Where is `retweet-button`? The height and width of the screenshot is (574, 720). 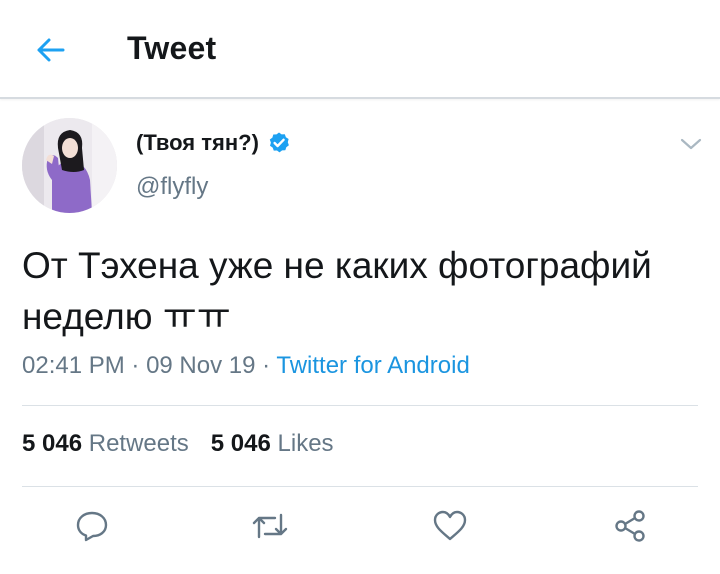
retweet-button is located at coordinates (270, 526).